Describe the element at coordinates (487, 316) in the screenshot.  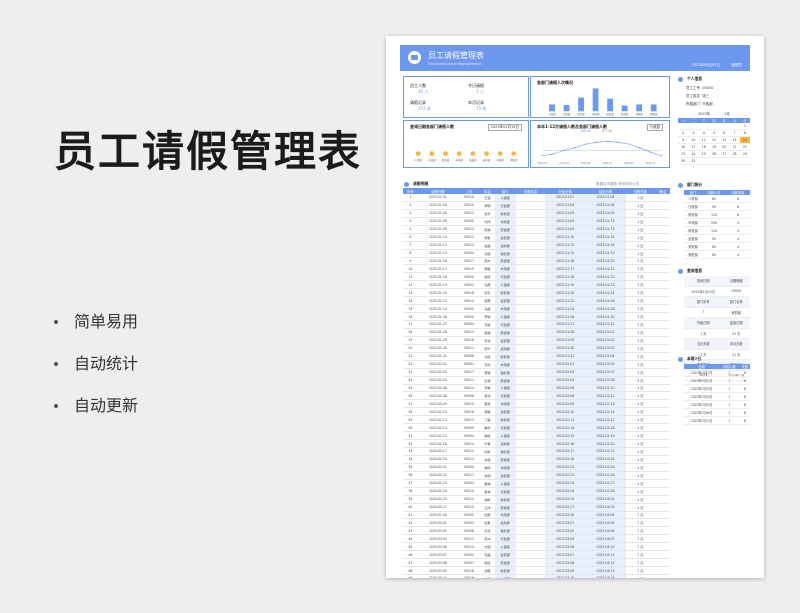
I see `table-cell: 罗娟` at that location.